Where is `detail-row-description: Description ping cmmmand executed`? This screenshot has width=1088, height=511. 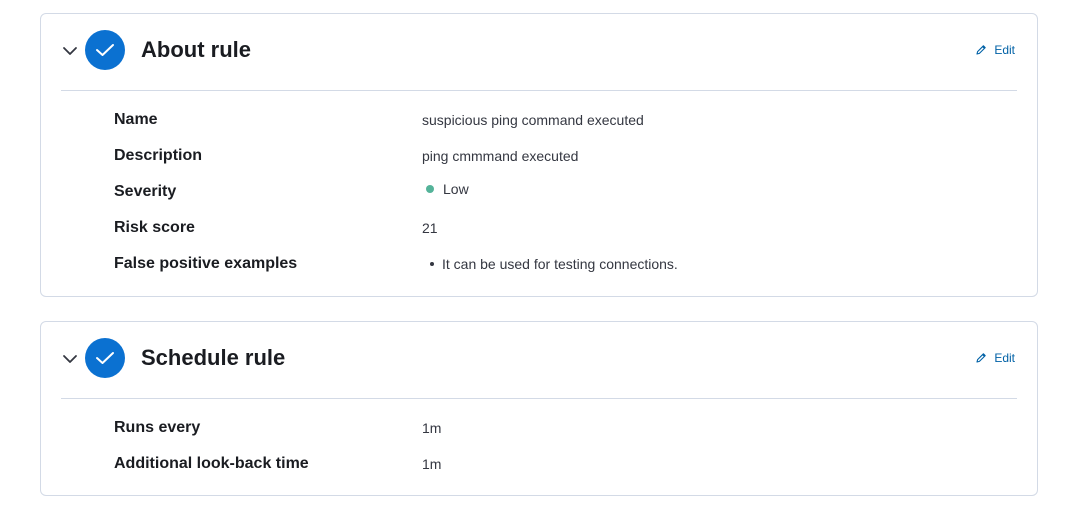 detail-row-description: Description ping cmmmand executed is located at coordinates (565, 162).